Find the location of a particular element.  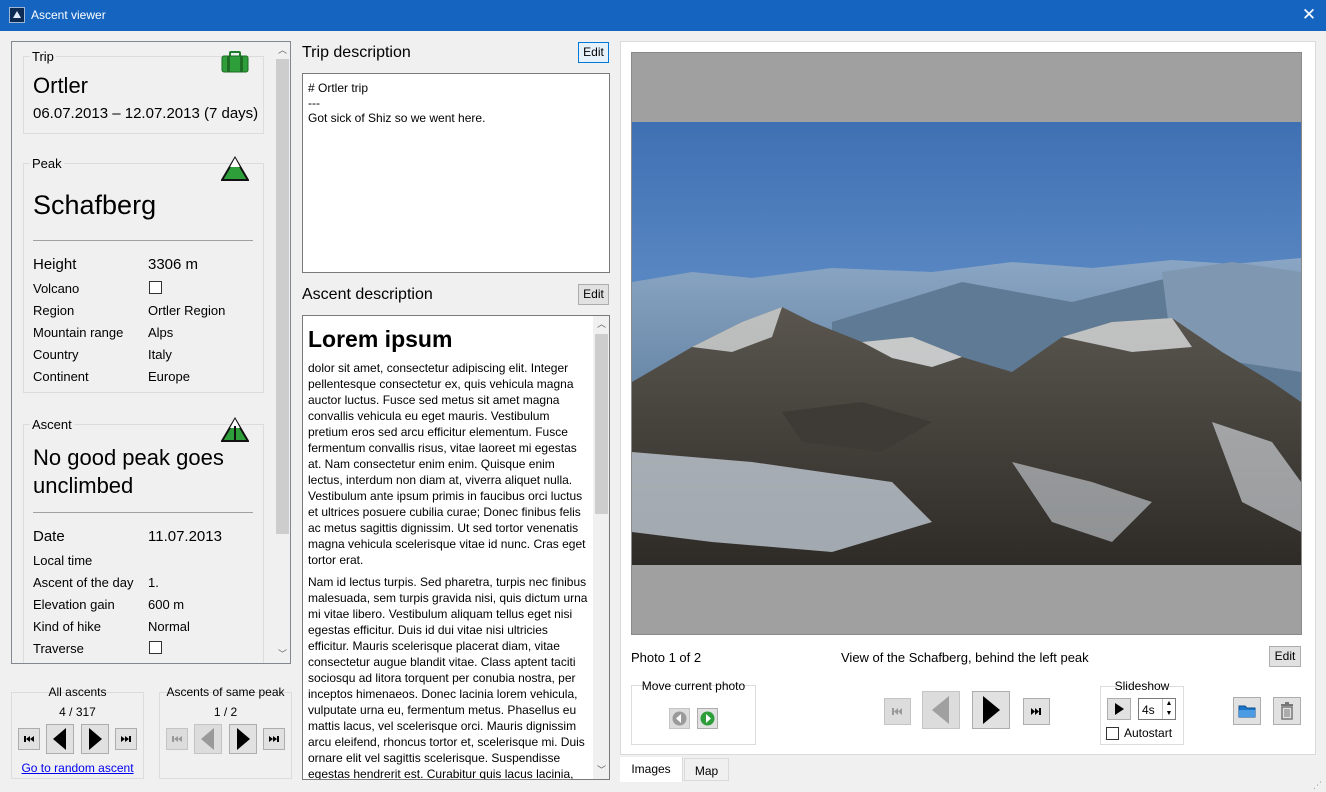

trip-description-title: Trip description is located at coordinates (356, 52).